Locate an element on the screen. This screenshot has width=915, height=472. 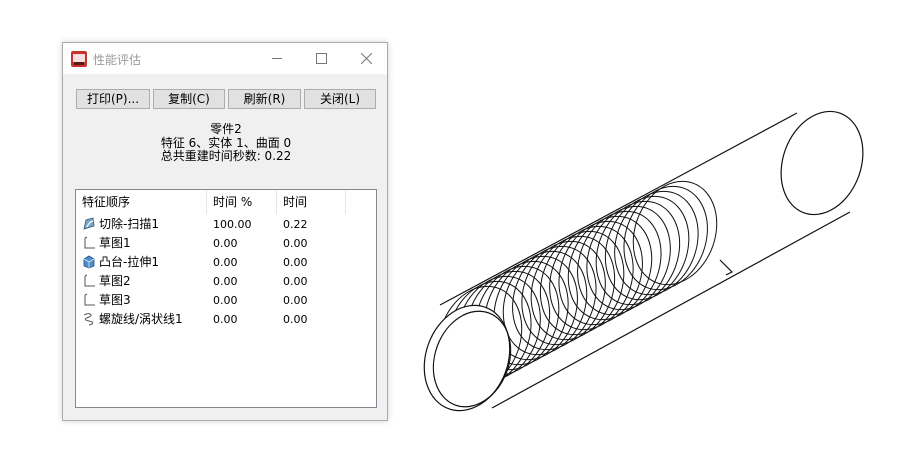
close-dialog-button: 关闭(L) is located at coordinates (340, 99).